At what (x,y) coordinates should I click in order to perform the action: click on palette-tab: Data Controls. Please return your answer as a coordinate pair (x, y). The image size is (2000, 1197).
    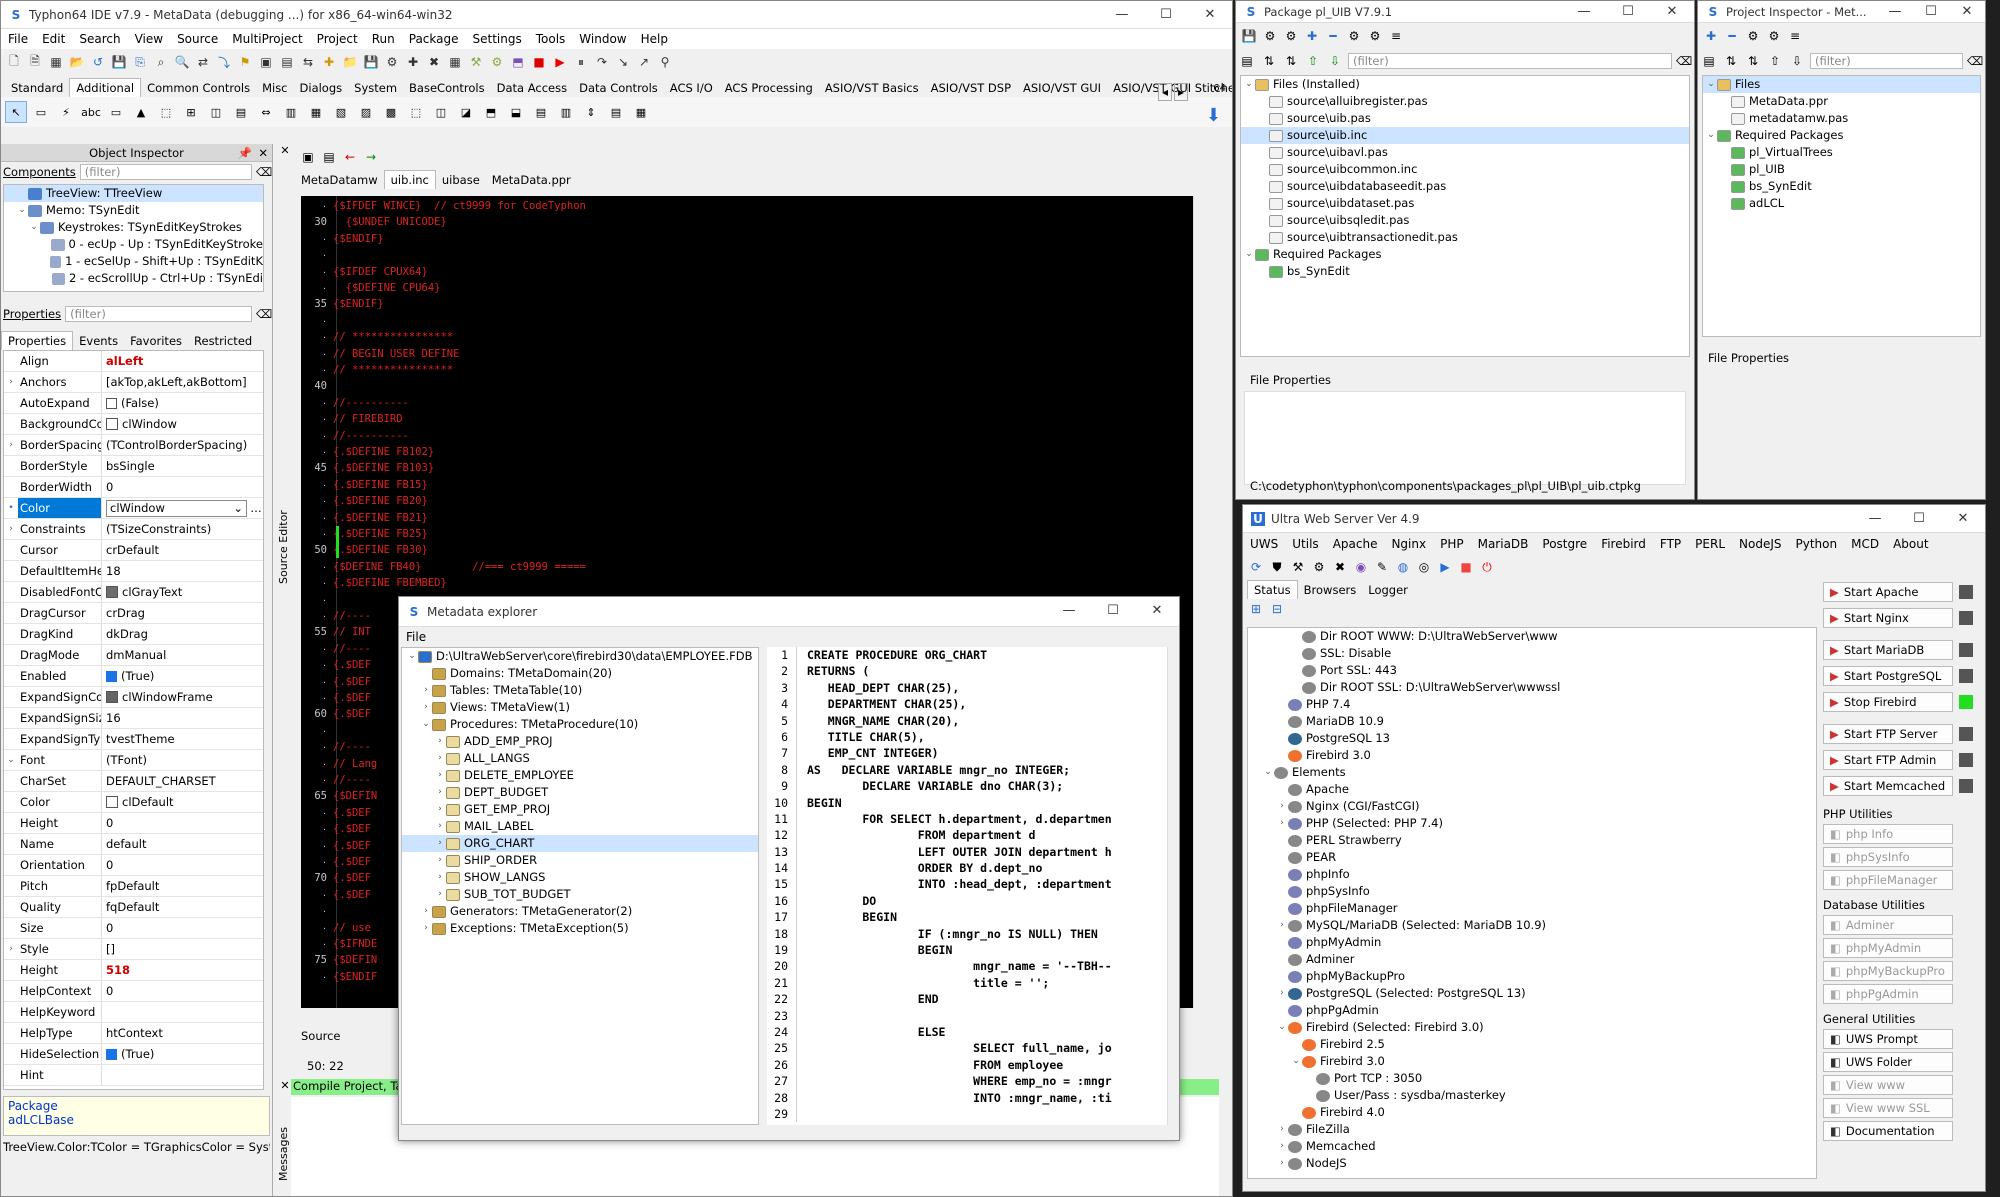
    Looking at the image, I should click on (618, 88).